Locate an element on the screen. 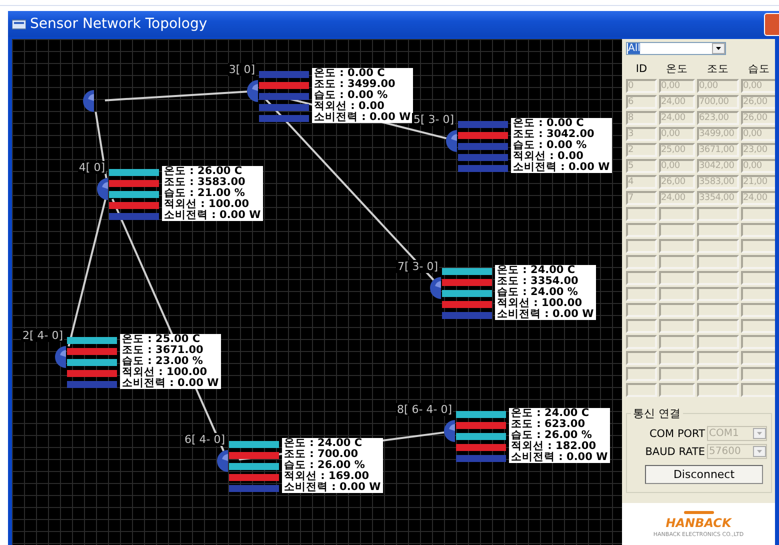 Image resolution: width=779 pixels, height=545 pixels. table-cell: 2 is located at coordinates (641, 150).